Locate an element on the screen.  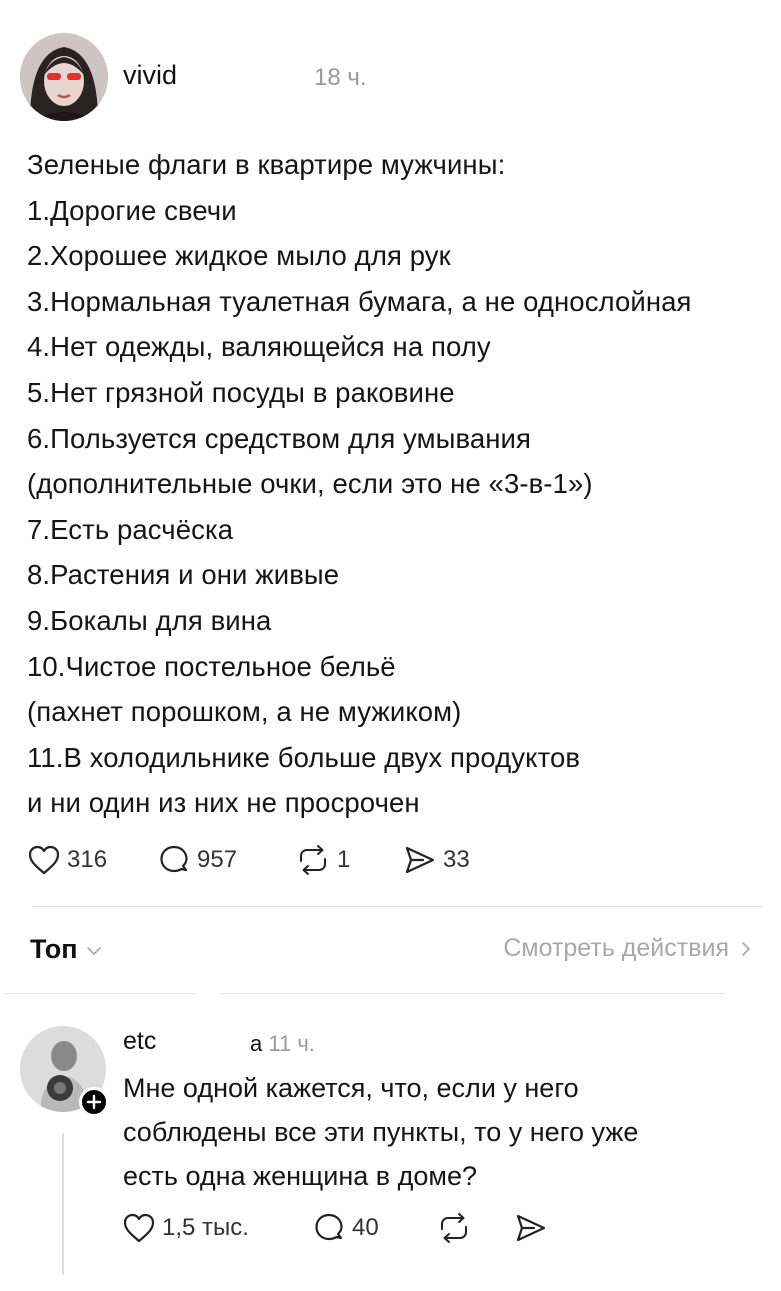
avatar-image is located at coordinates (64, 77).